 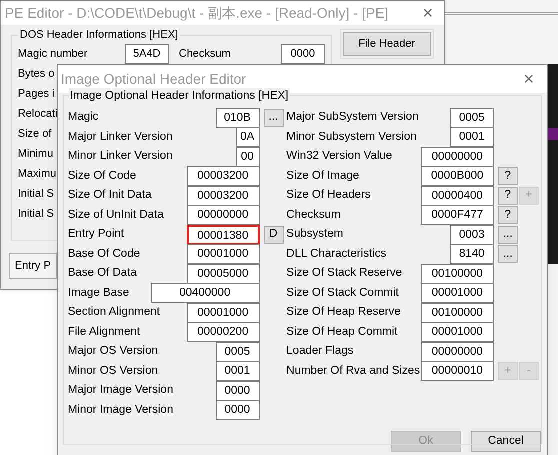 I want to click on field-label: Size Of Init Data, so click(x=110, y=196).